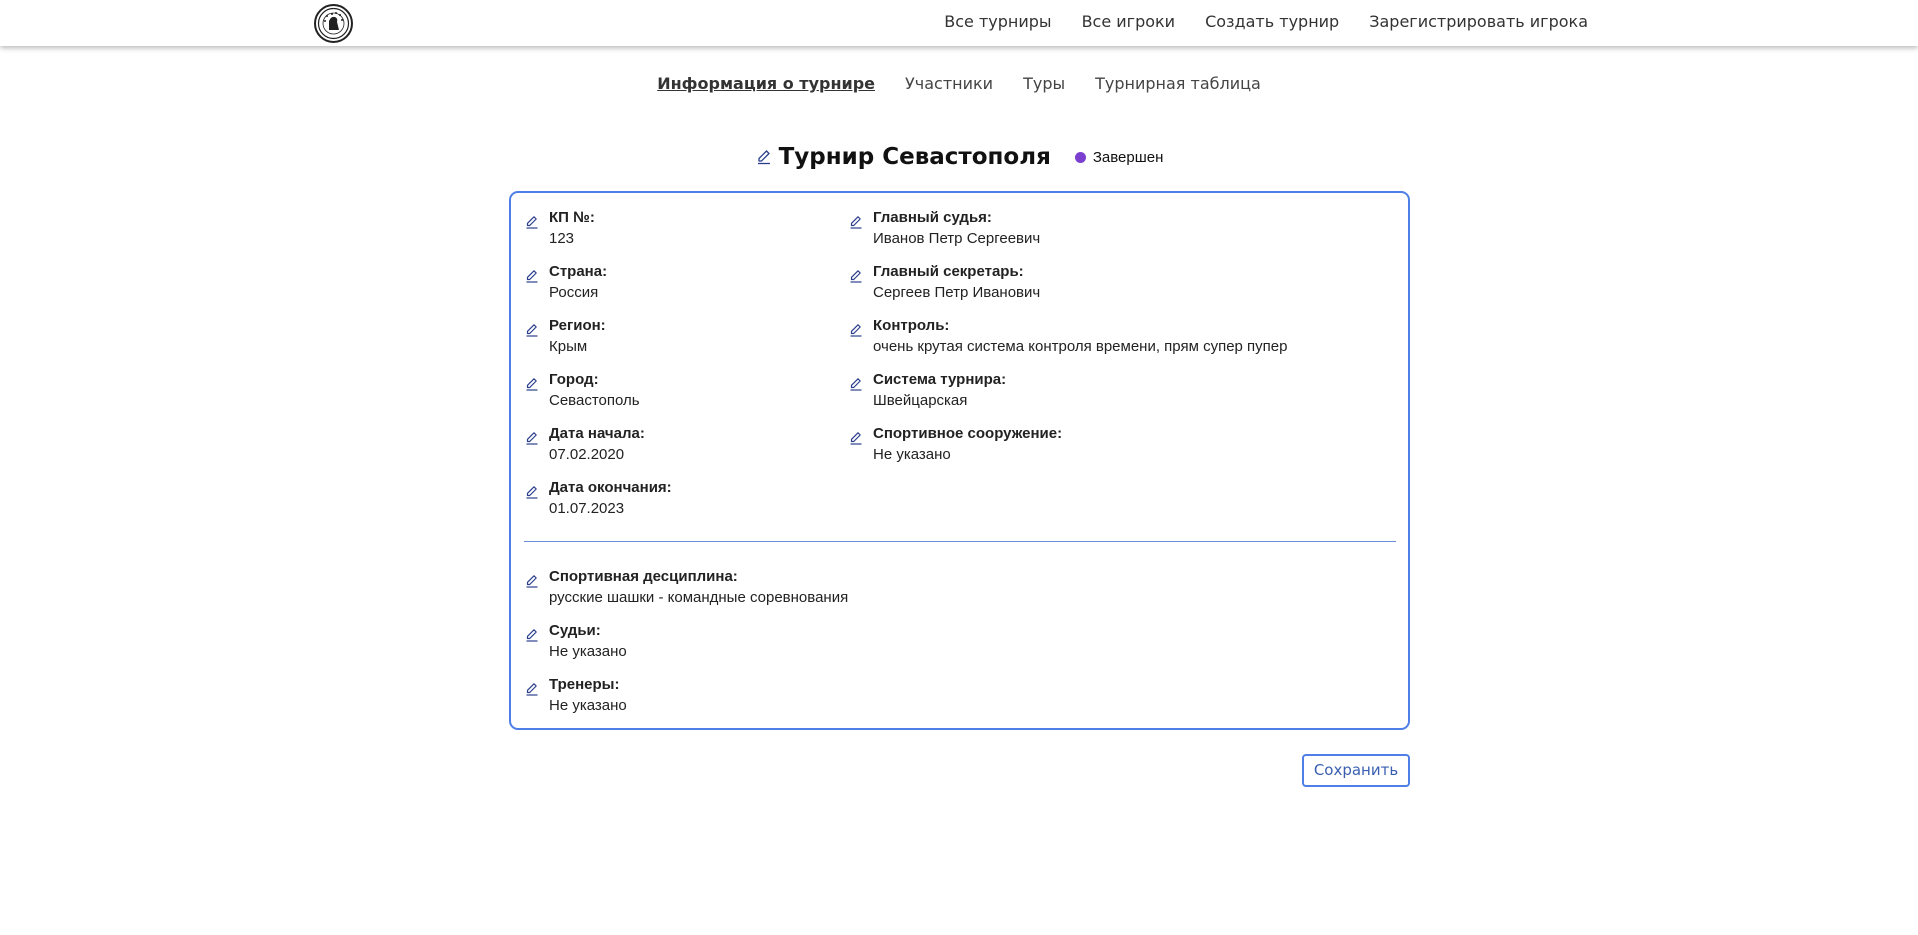 The image size is (1918, 935). I want to click on field-value: 01.07.2023, so click(587, 508).